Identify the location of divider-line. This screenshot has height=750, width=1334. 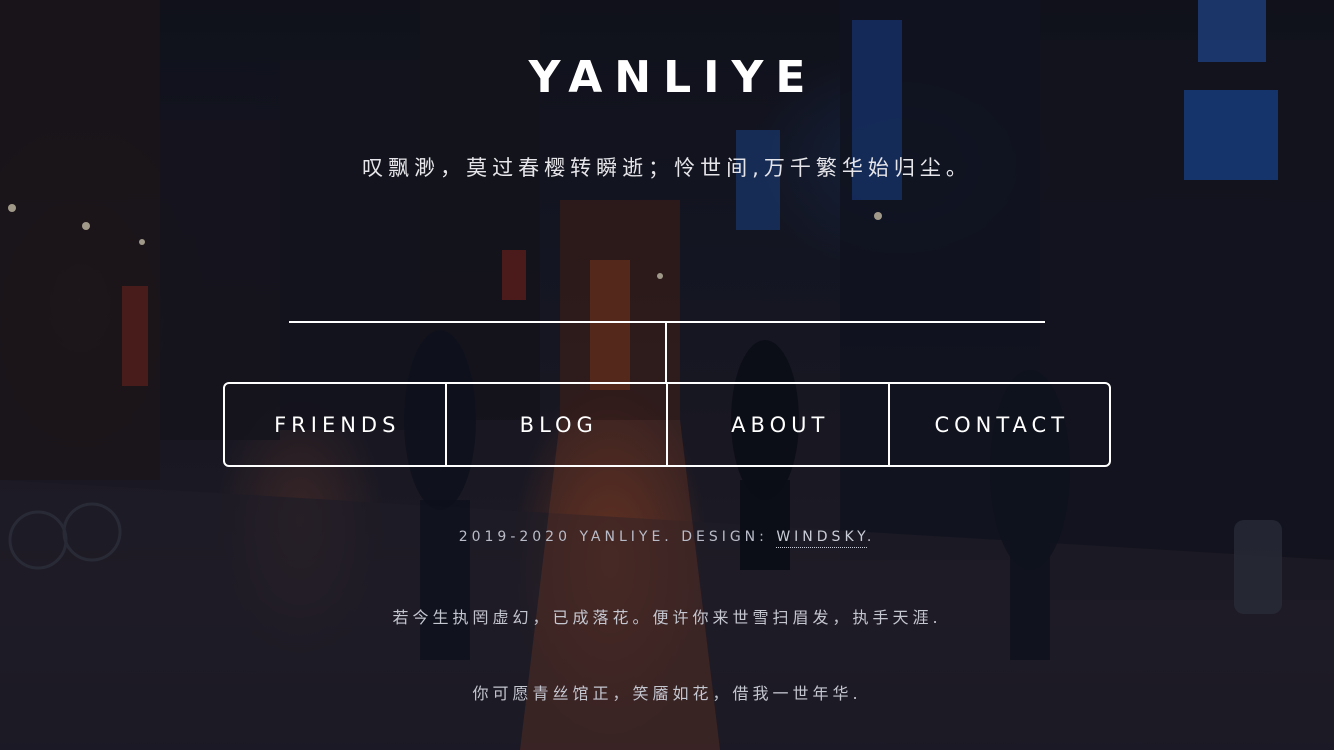
(667, 322).